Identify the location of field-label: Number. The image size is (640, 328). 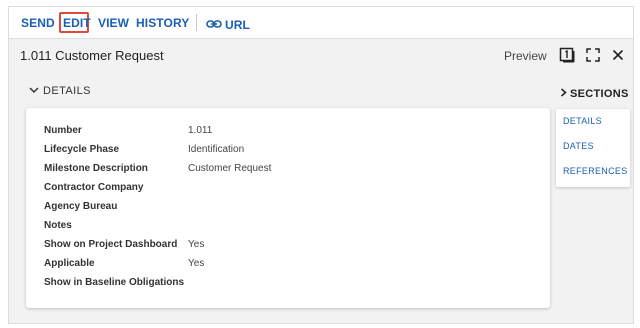
(63, 130).